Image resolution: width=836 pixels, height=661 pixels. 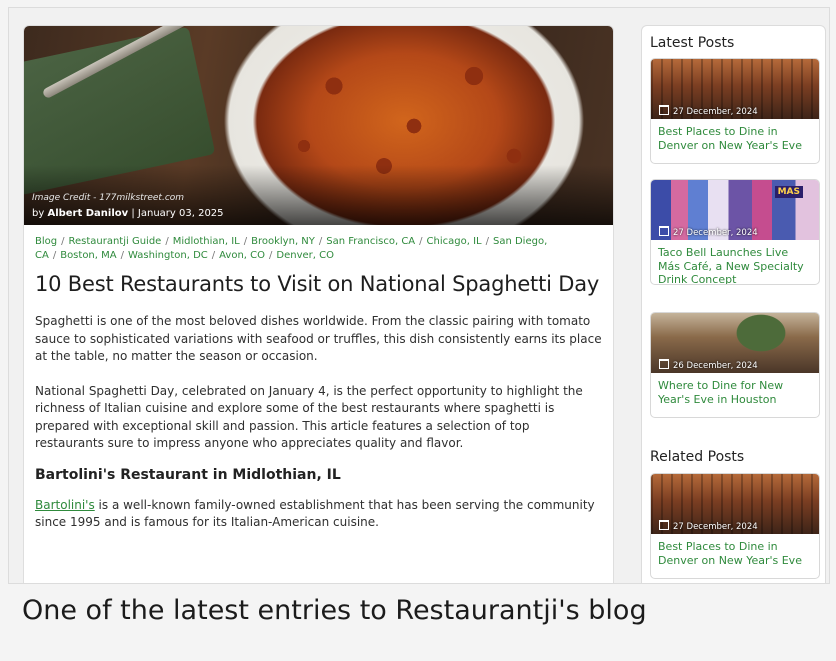 What do you see at coordinates (735, 343) in the screenshot?
I see `post-thumbnail: 26 December, 2024` at bounding box center [735, 343].